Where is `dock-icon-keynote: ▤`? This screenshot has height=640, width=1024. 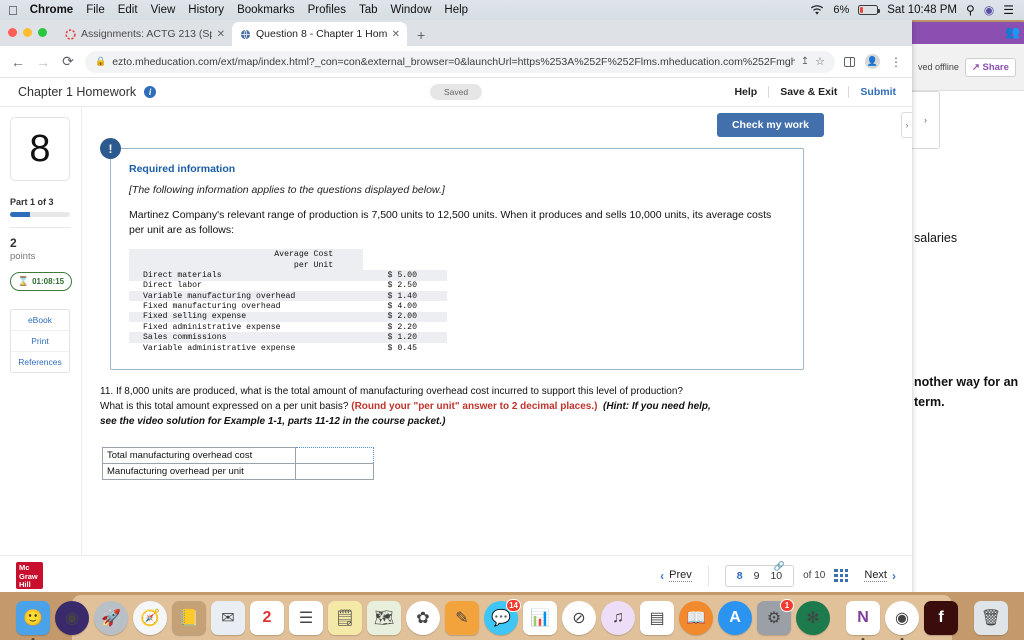 dock-icon-keynote: ▤ is located at coordinates (657, 617).